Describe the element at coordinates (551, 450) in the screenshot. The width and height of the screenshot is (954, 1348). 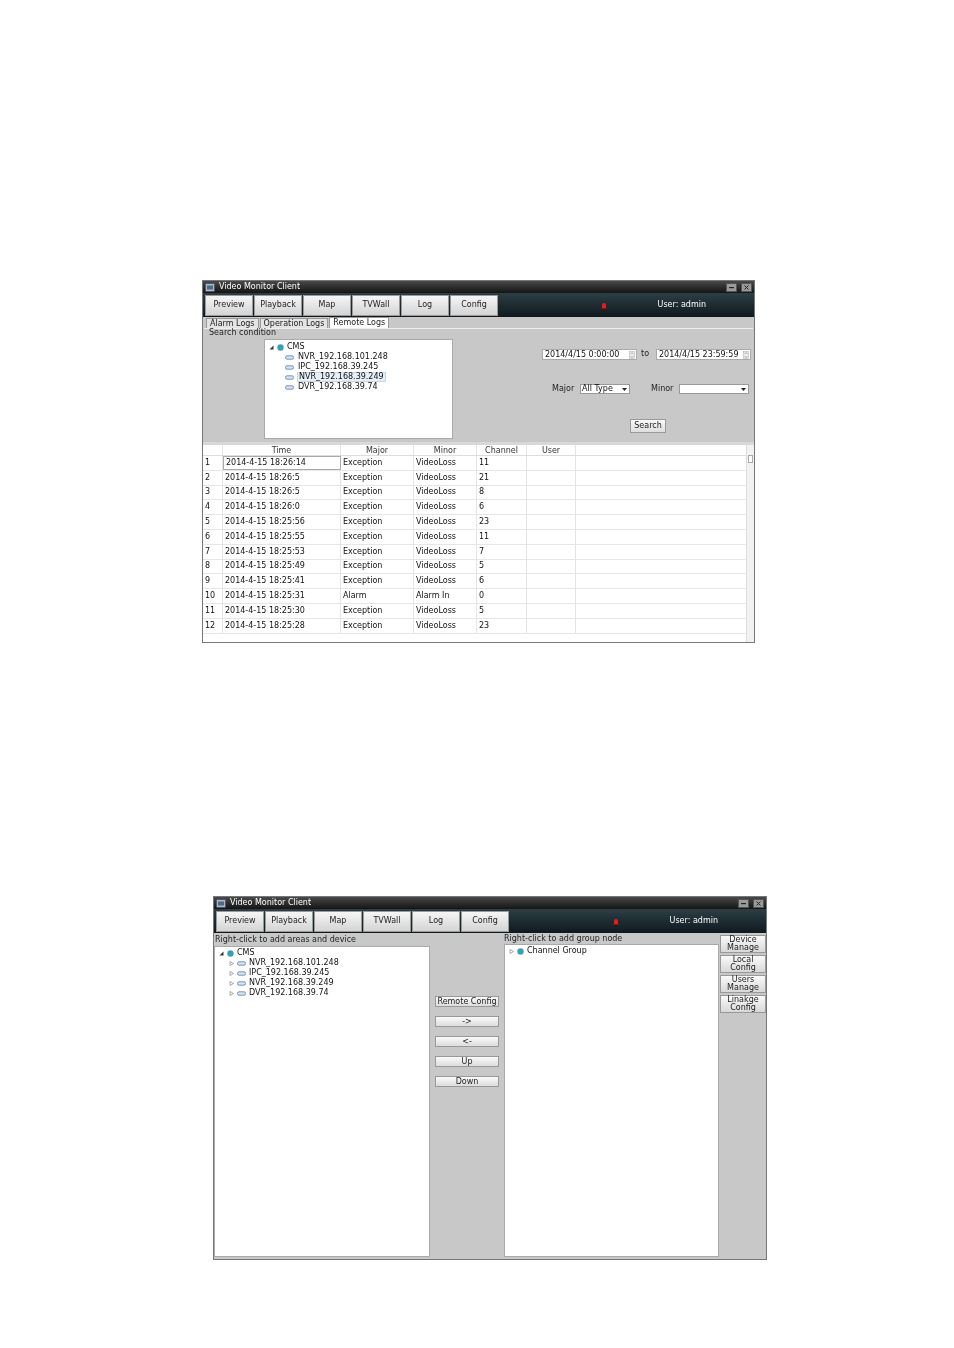
I see `column-header: User` at that location.